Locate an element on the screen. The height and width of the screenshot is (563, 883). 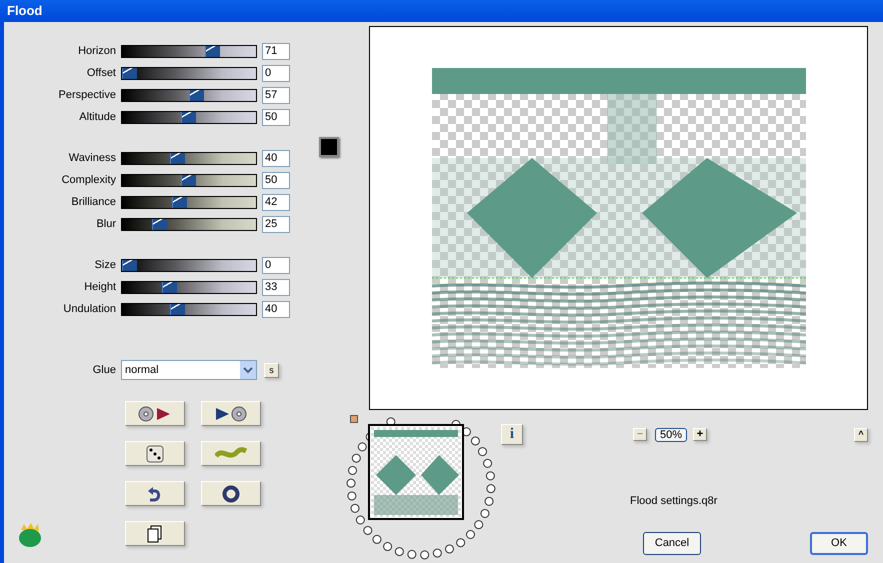
collapse-button: ^ is located at coordinates (861, 435).